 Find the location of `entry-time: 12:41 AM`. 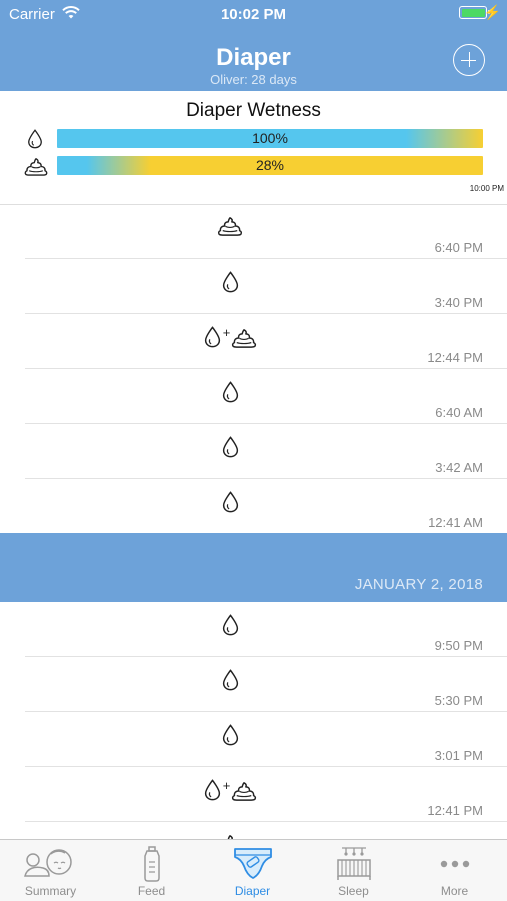

entry-time: 12:41 AM is located at coordinates (455, 522).